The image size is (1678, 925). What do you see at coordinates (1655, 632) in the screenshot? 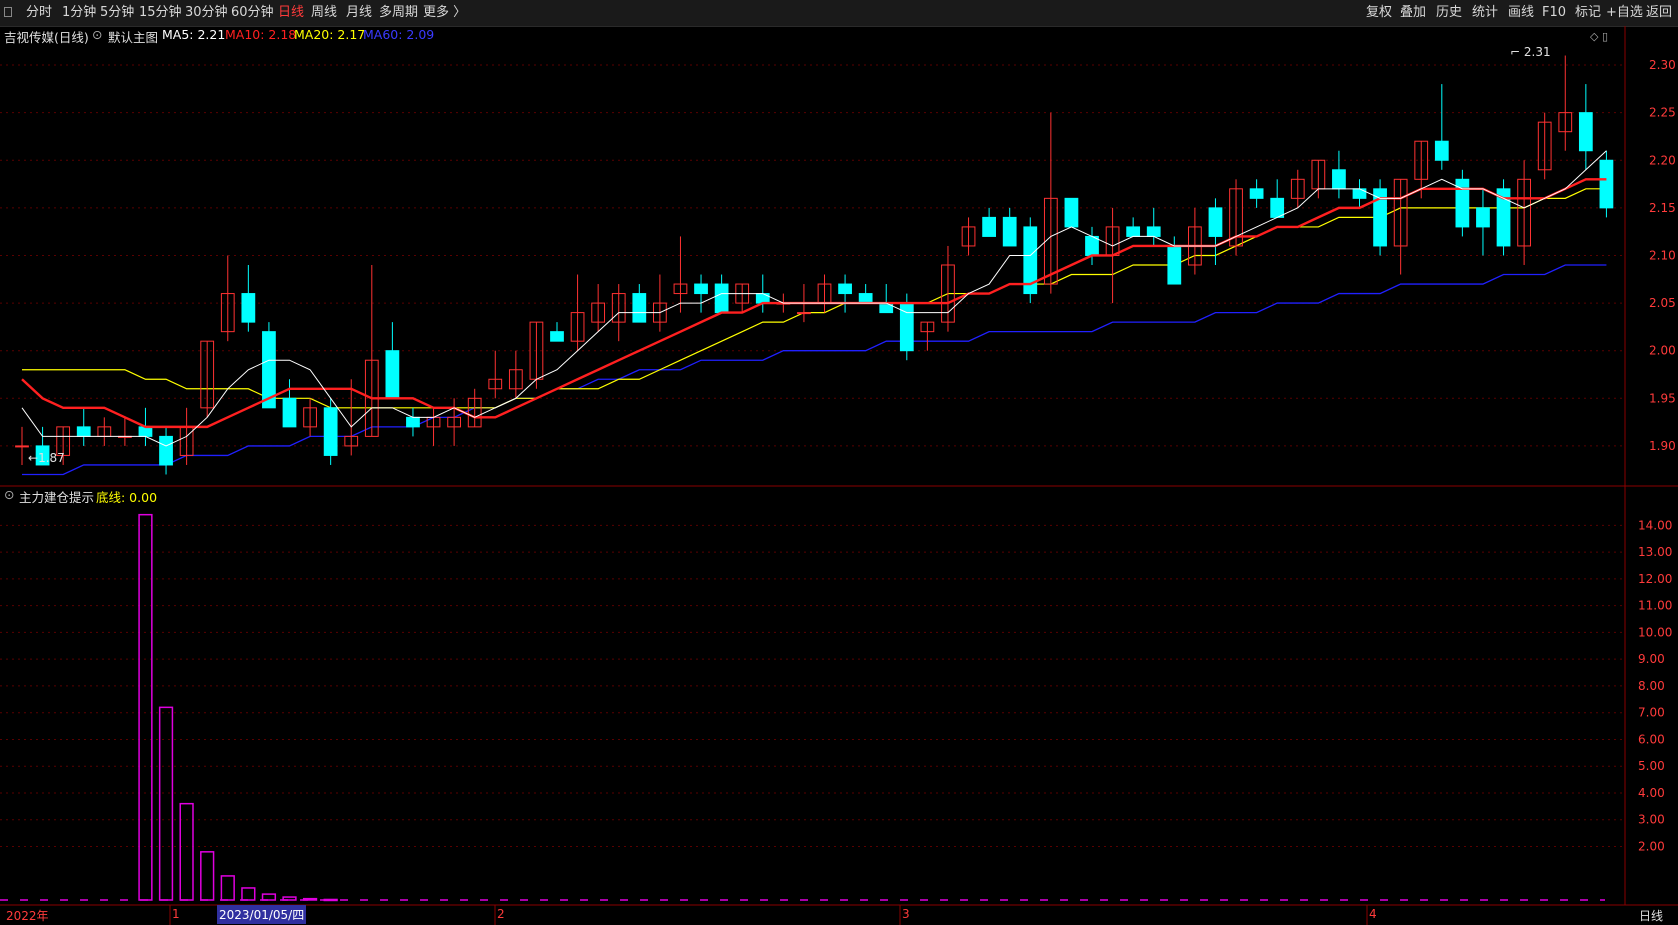
I see `indicator-tick-label: 10.00` at bounding box center [1655, 632].